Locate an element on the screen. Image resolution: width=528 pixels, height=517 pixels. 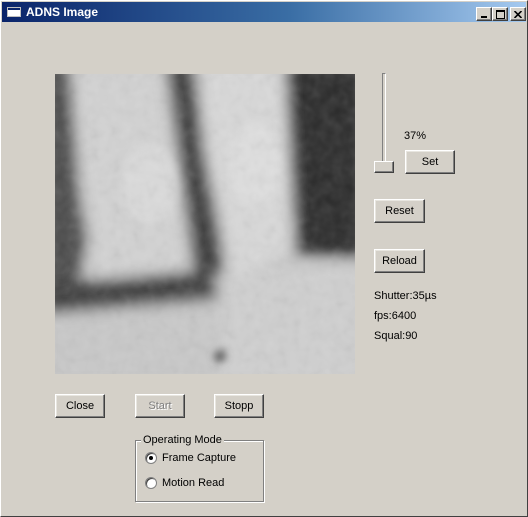
shutter-slider is located at coordinates (384, 123).